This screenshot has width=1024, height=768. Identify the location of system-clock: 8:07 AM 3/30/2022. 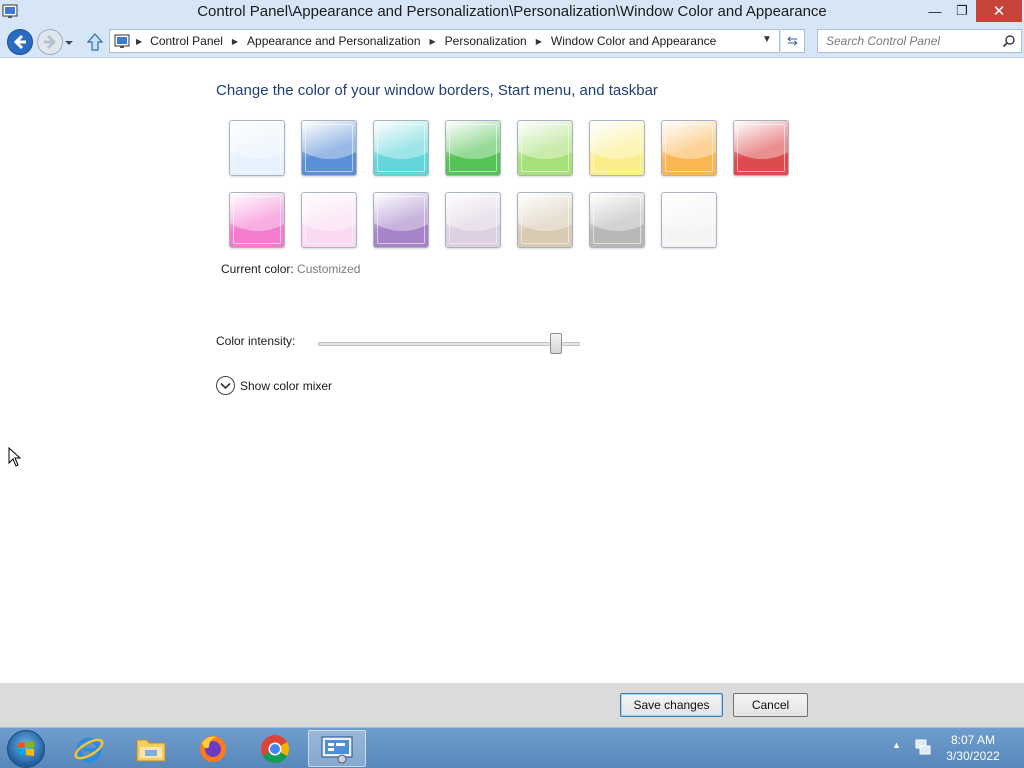
(973, 748).